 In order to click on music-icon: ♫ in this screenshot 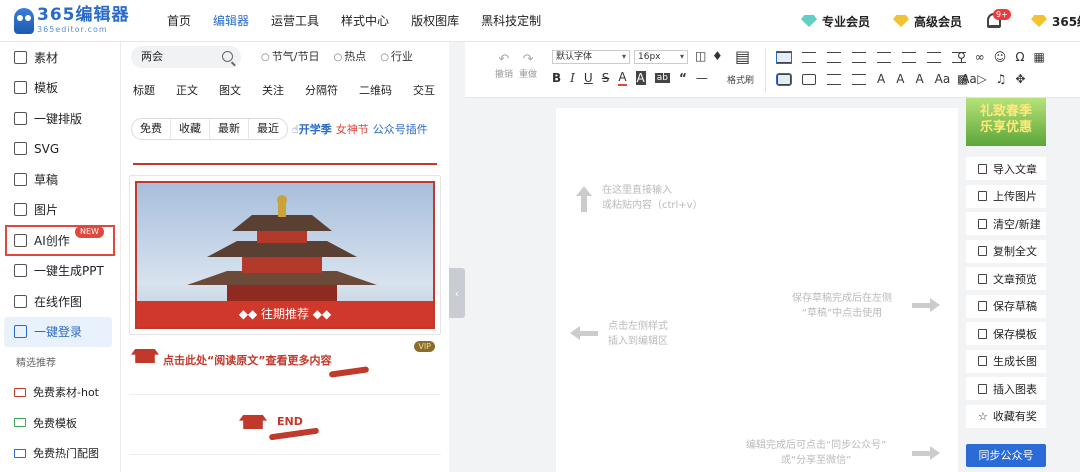, I will do `click(1001, 79)`.